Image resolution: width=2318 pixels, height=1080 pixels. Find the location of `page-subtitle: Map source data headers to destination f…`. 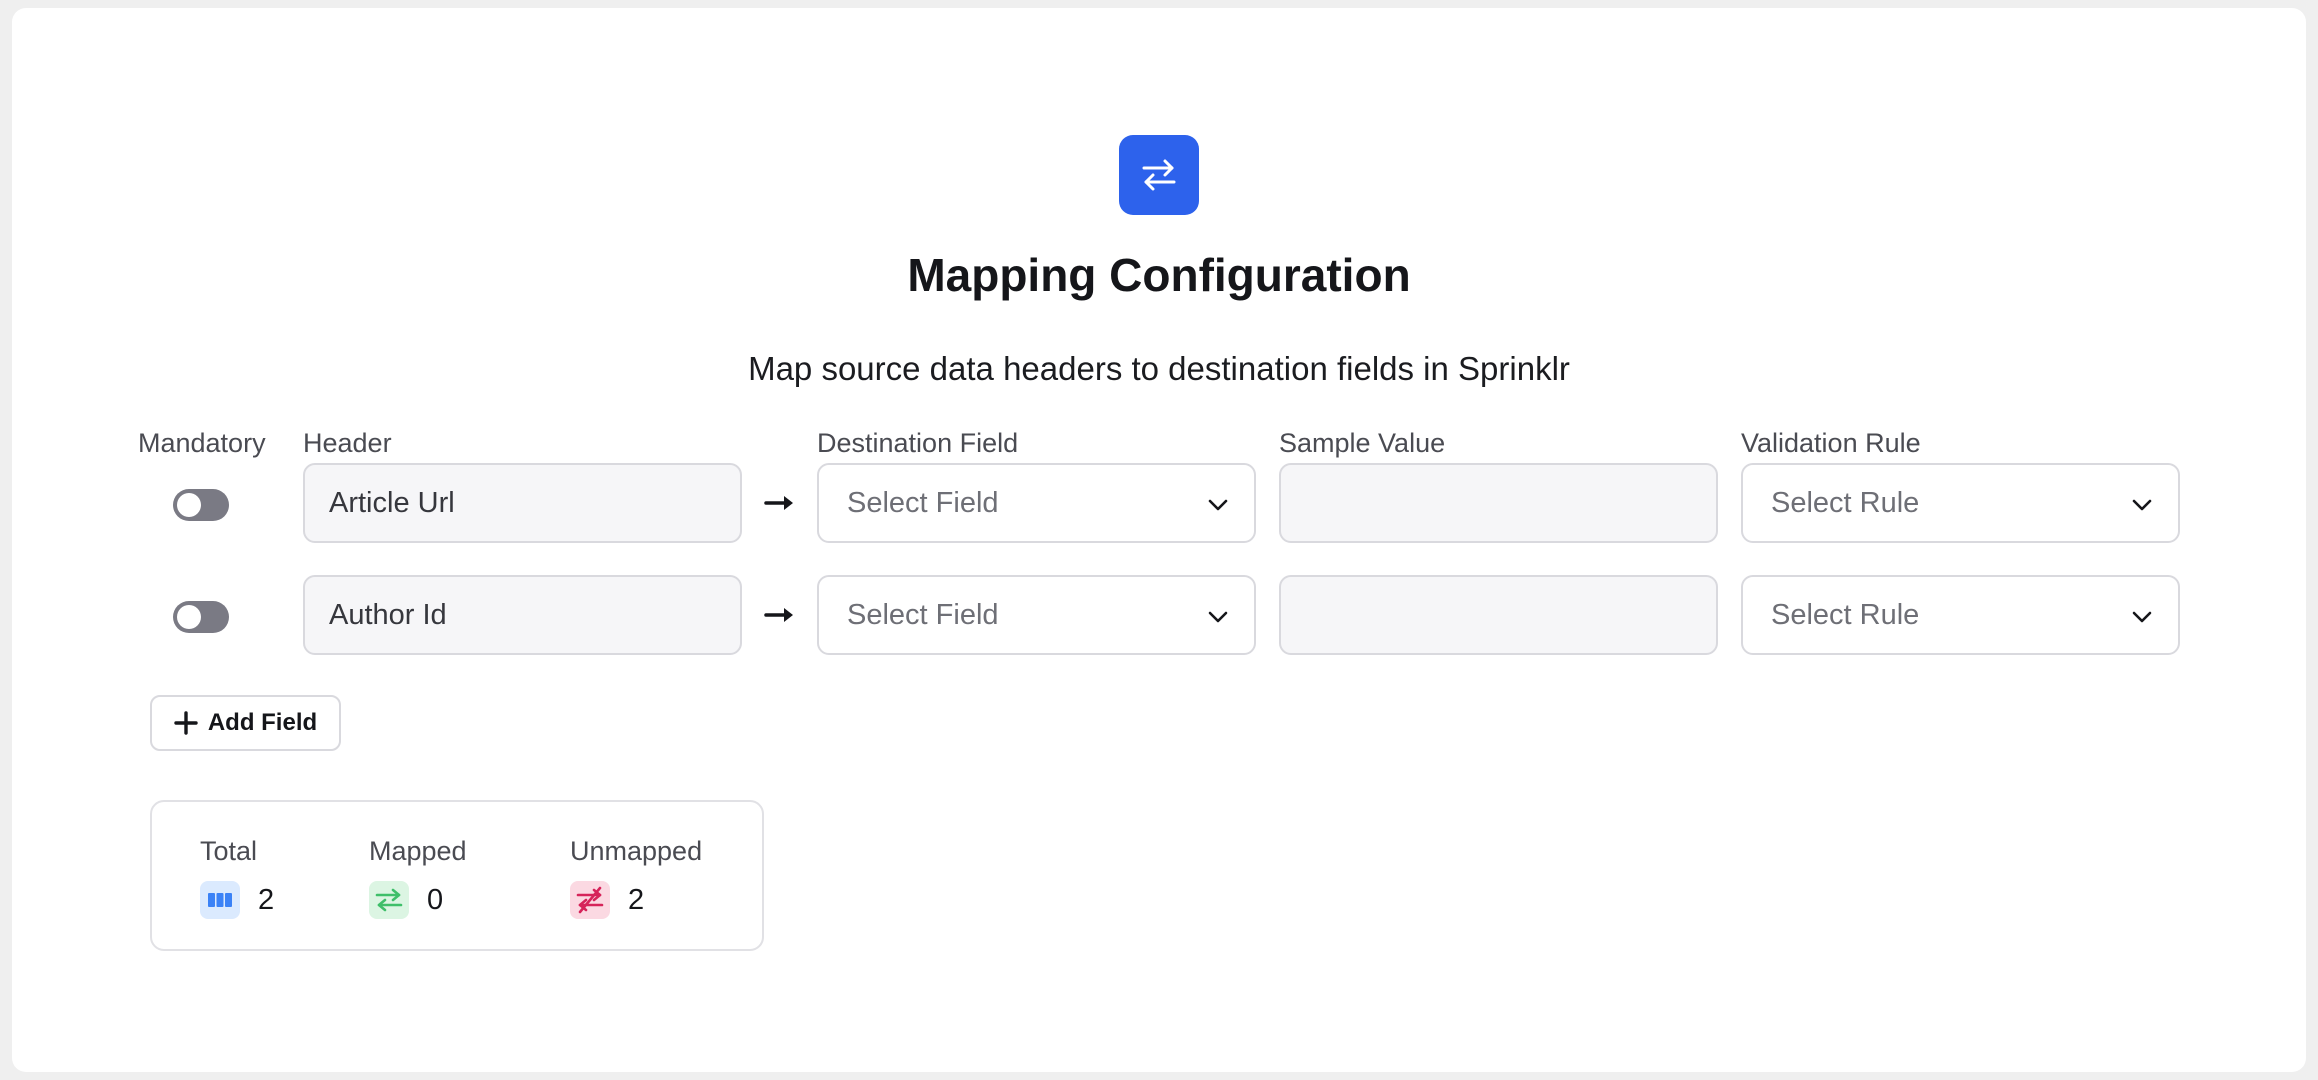

page-subtitle: Map source data headers to destination f… is located at coordinates (1159, 368).